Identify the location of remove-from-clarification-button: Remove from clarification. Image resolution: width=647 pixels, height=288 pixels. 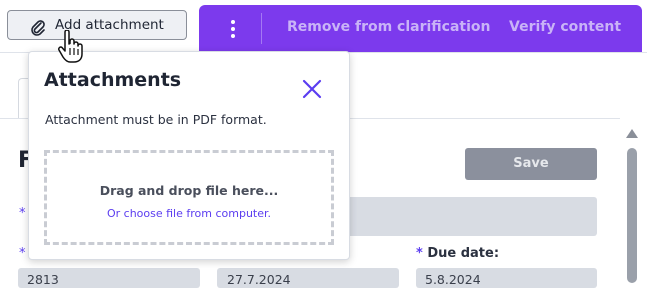
(389, 27).